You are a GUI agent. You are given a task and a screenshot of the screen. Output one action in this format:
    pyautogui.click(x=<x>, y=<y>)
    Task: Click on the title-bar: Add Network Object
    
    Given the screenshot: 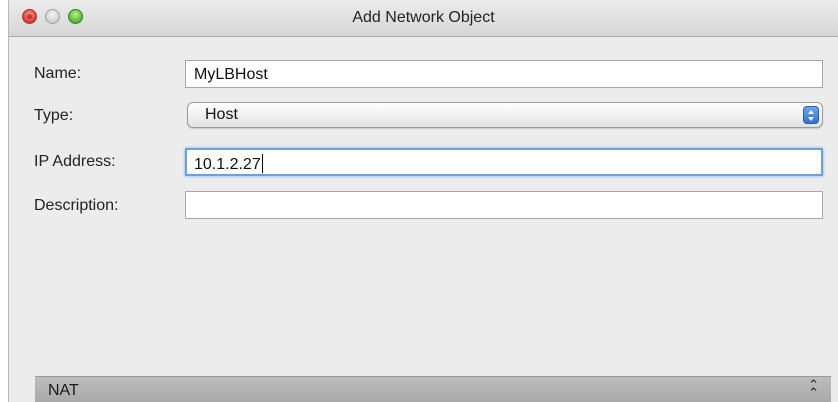 What is the action you would take?
    pyautogui.click(x=423, y=18)
    